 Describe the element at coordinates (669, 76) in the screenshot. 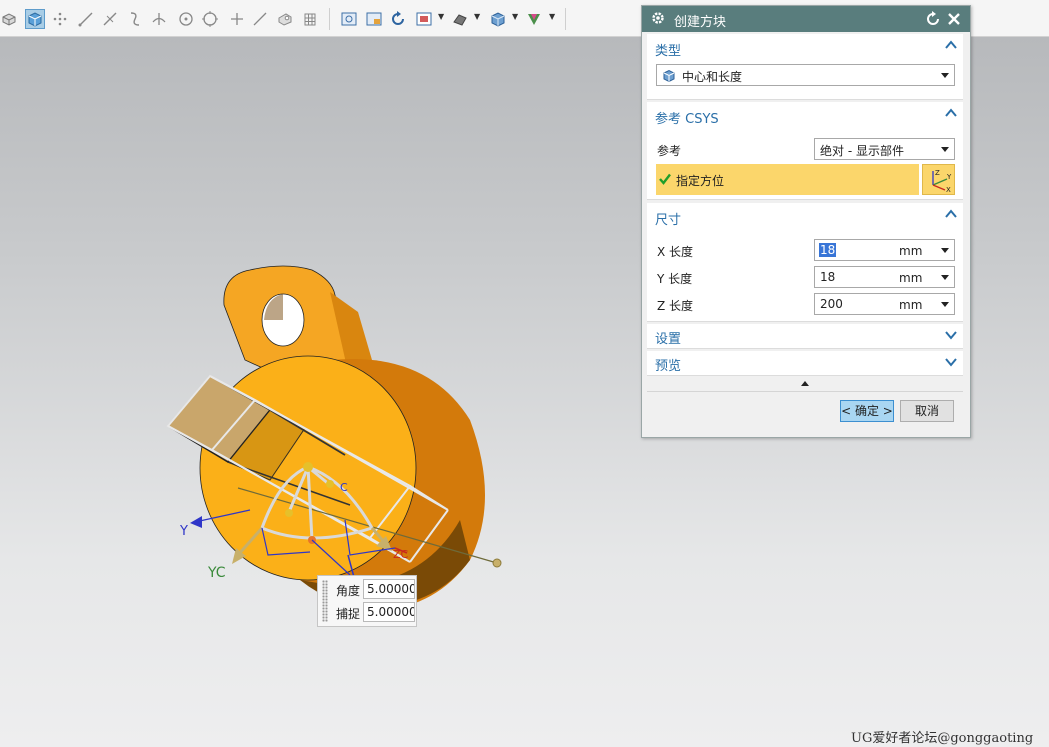

I see `cube-icon` at that location.